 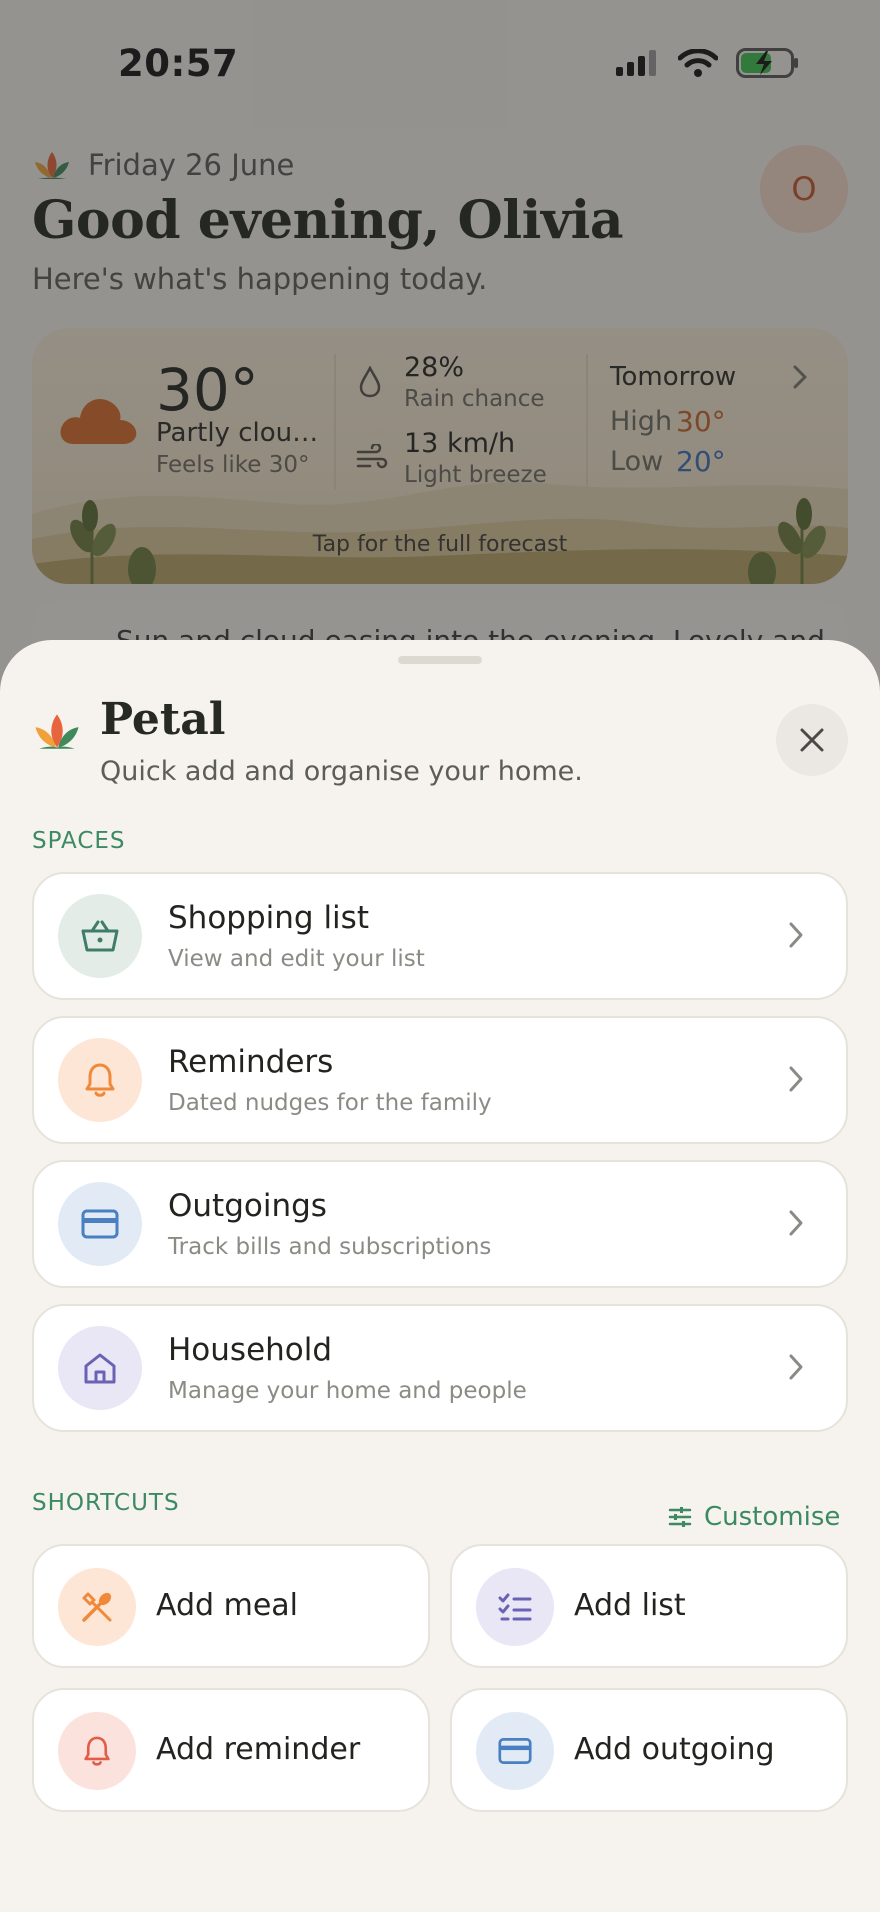 What do you see at coordinates (440, 936) in the screenshot?
I see `space-shopping-list: Shopping list View and edit your list` at bounding box center [440, 936].